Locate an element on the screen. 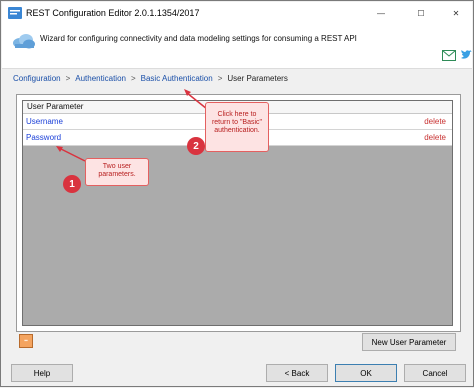 This screenshot has height=388, width=474. mail-icon is located at coordinates (449, 55).